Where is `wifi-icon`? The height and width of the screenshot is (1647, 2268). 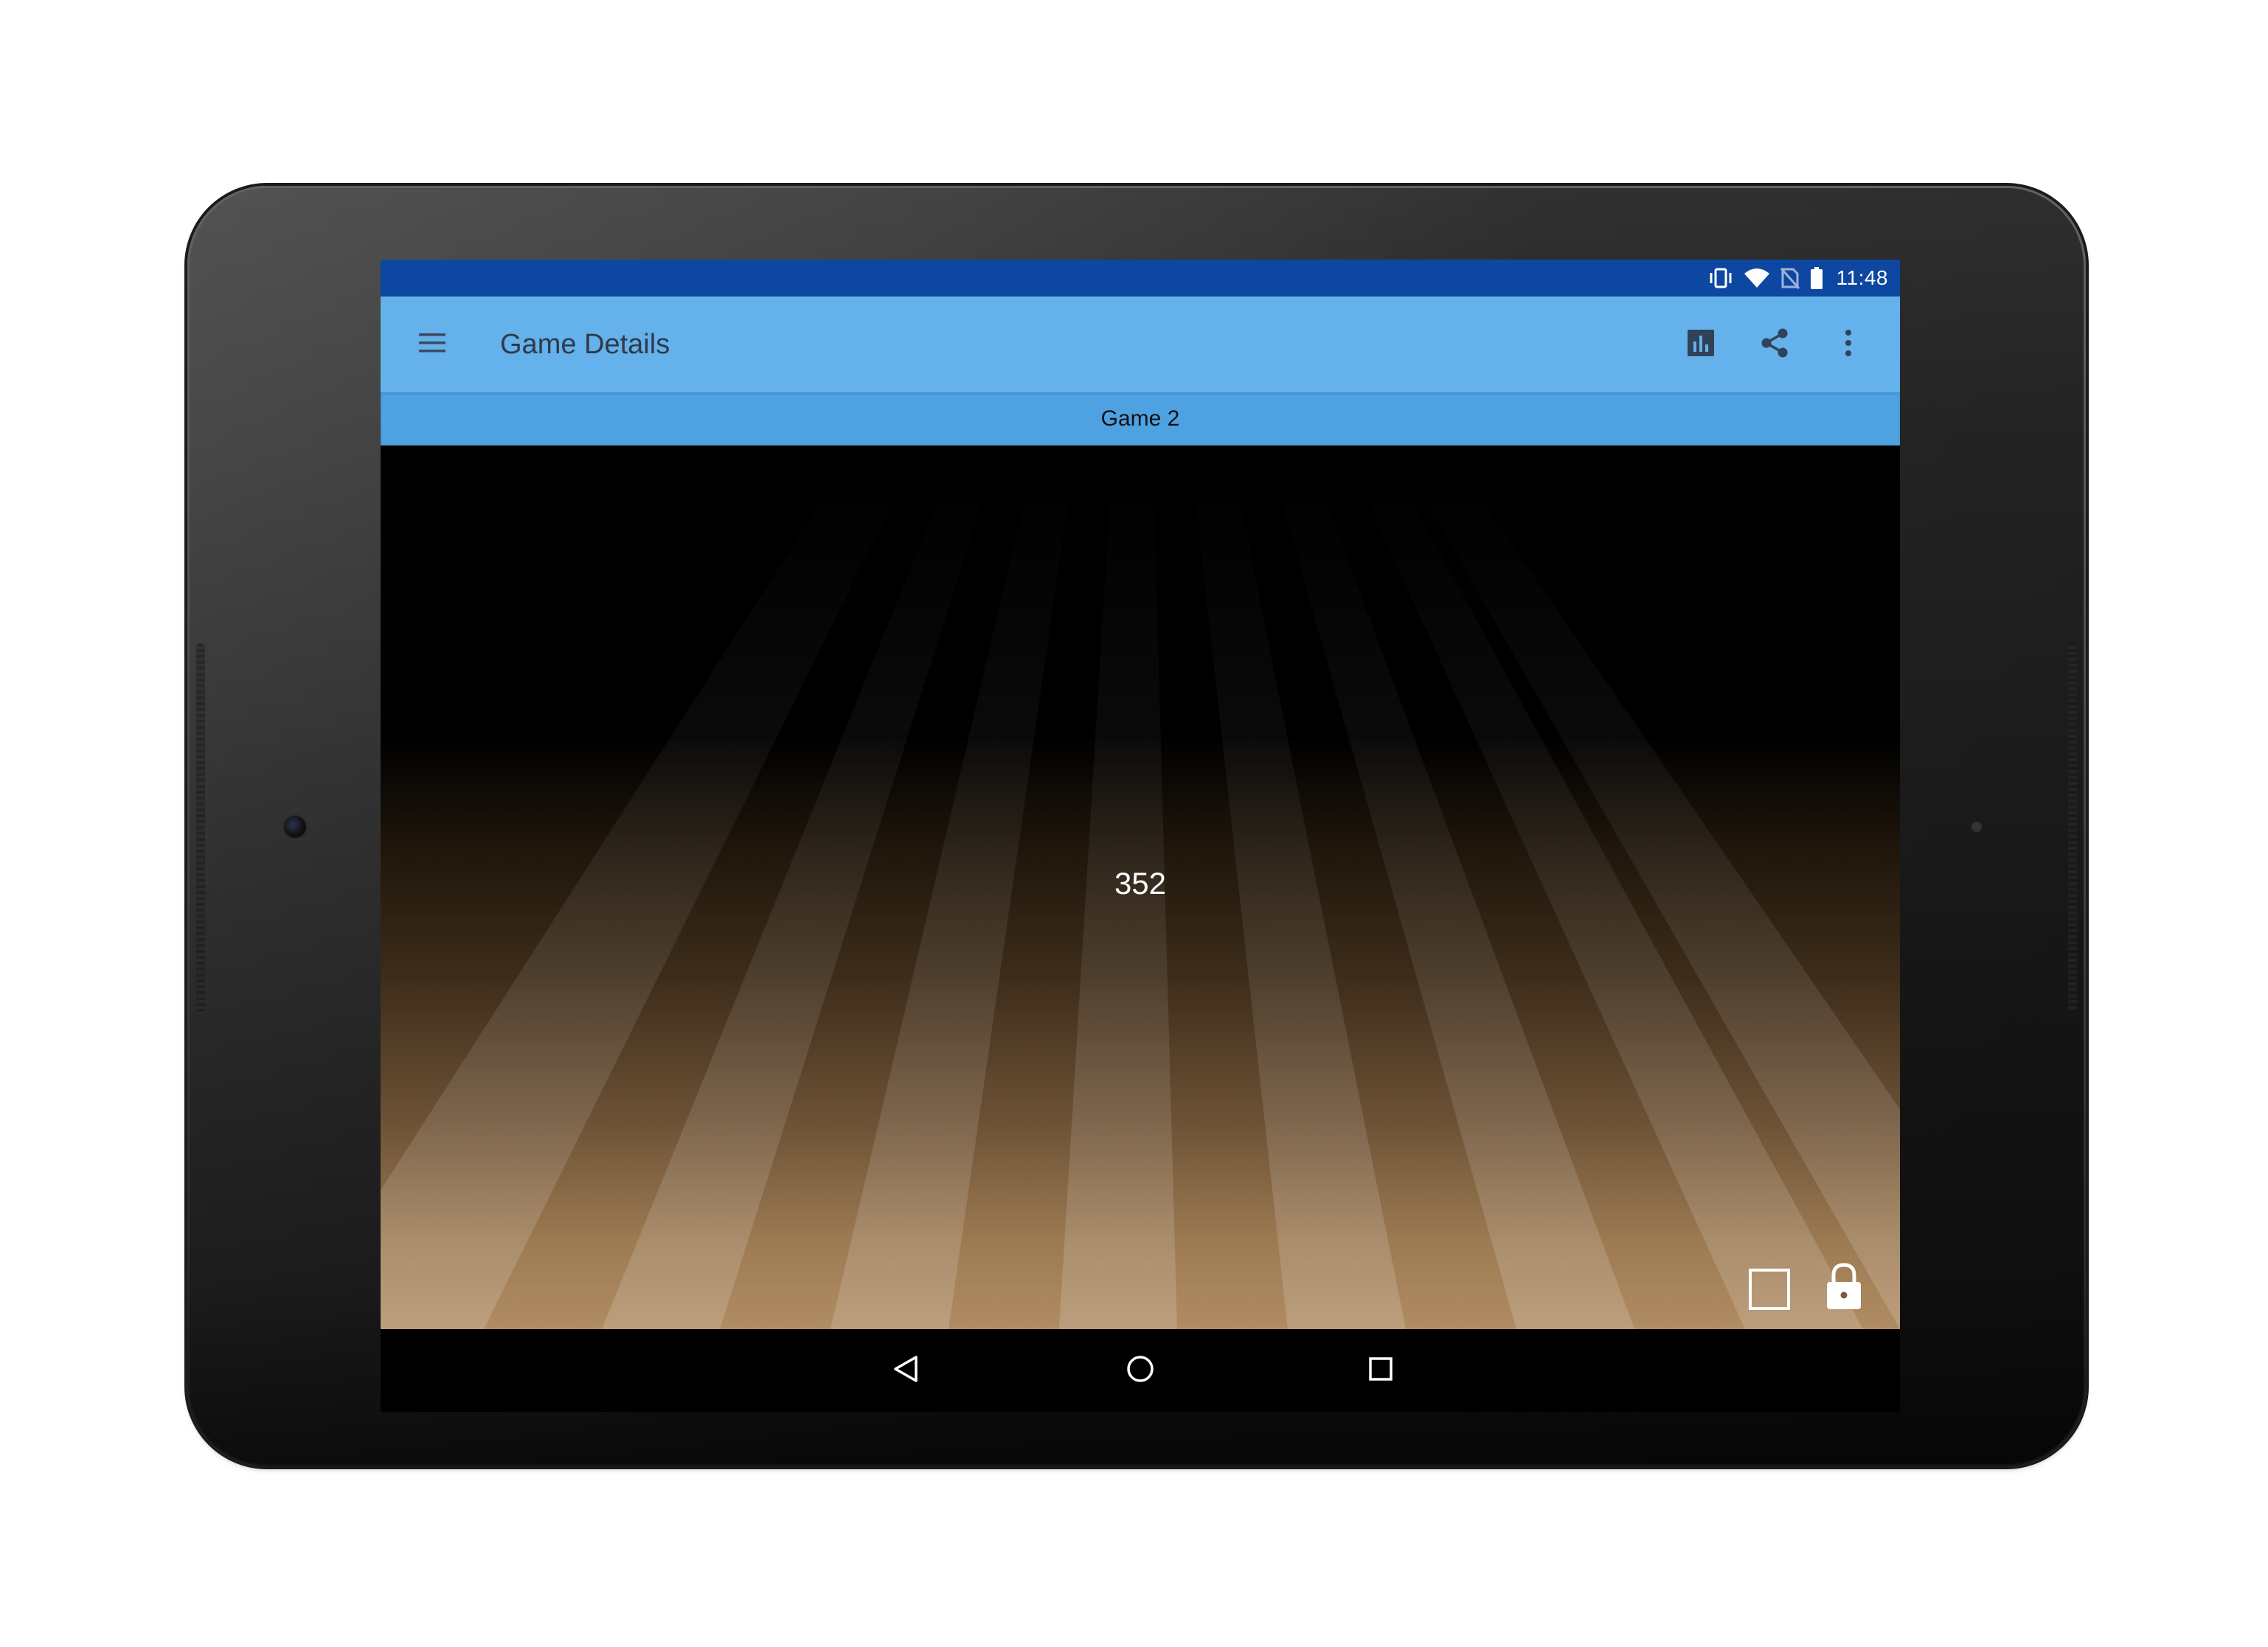
wifi-icon is located at coordinates (1757, 278).